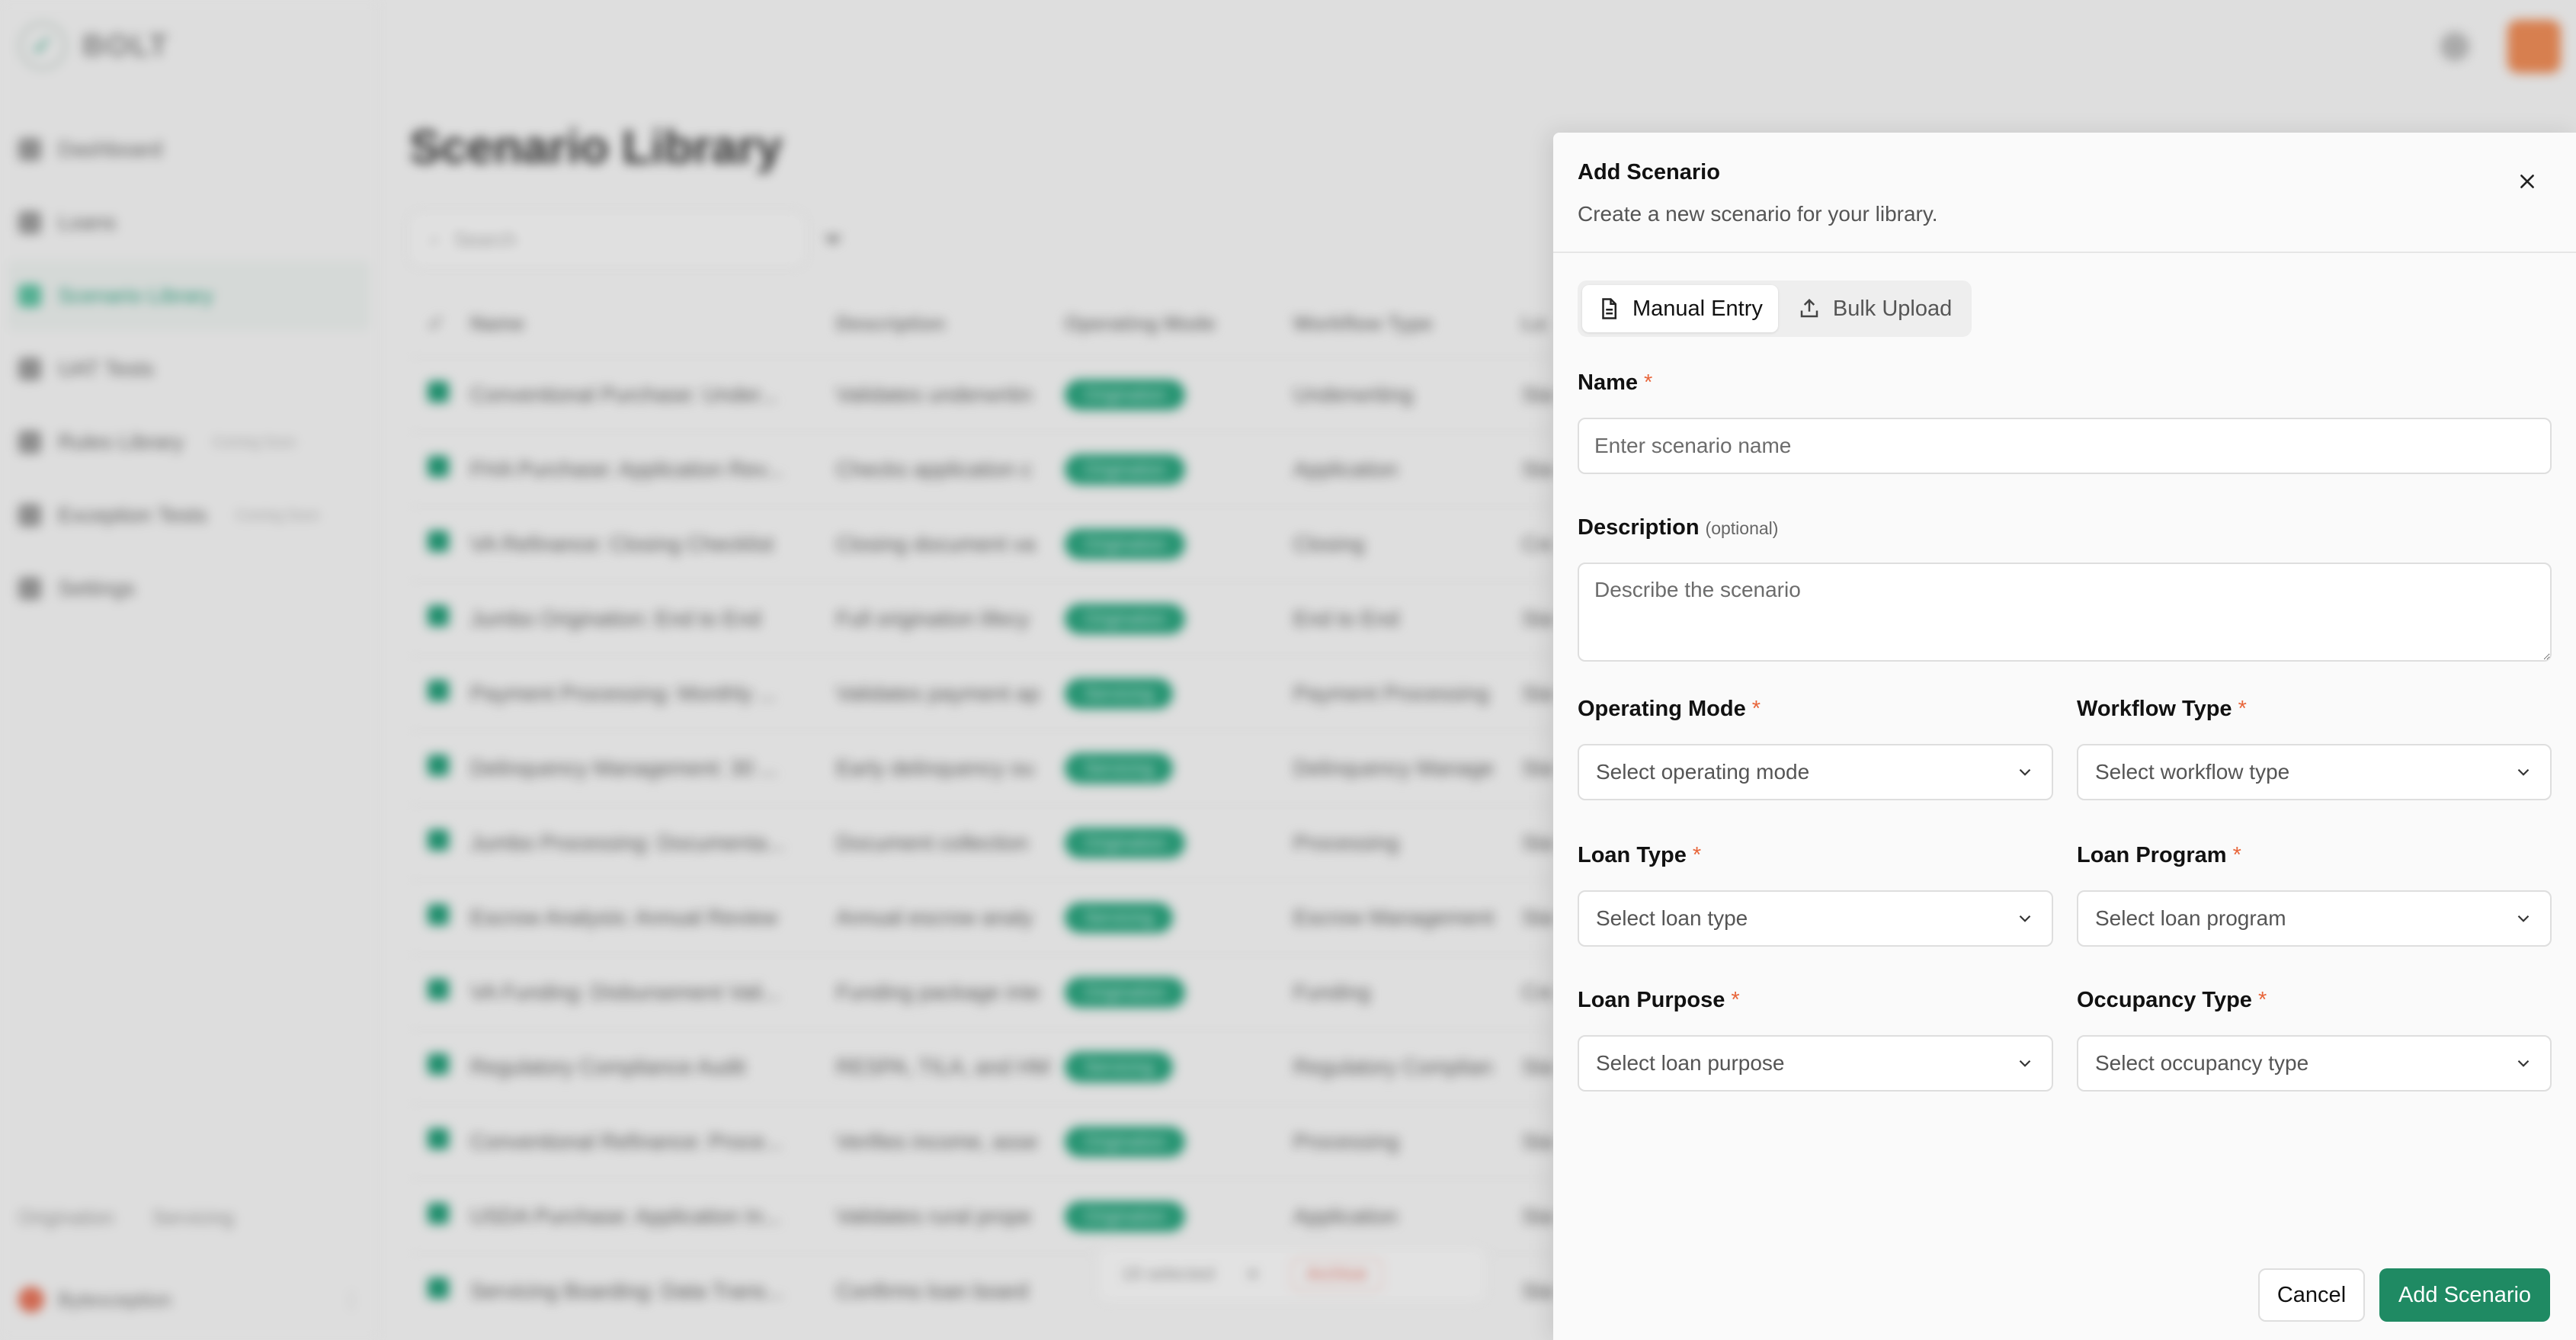  I want to click on close-icon, so click(2527, 181).